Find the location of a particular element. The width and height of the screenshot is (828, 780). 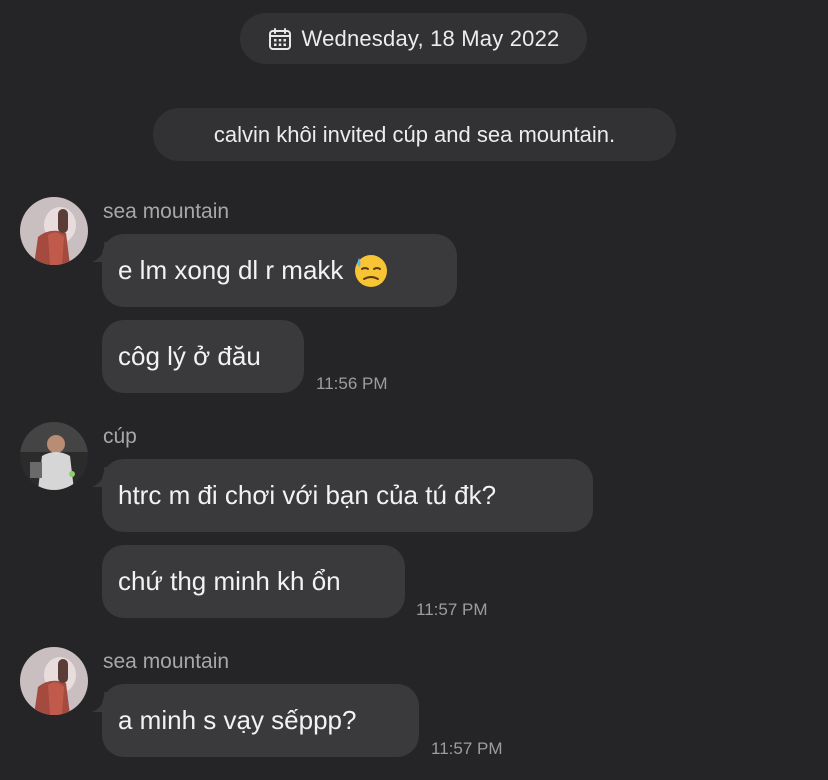

calendar-icon is located at coordinates (280, 39).